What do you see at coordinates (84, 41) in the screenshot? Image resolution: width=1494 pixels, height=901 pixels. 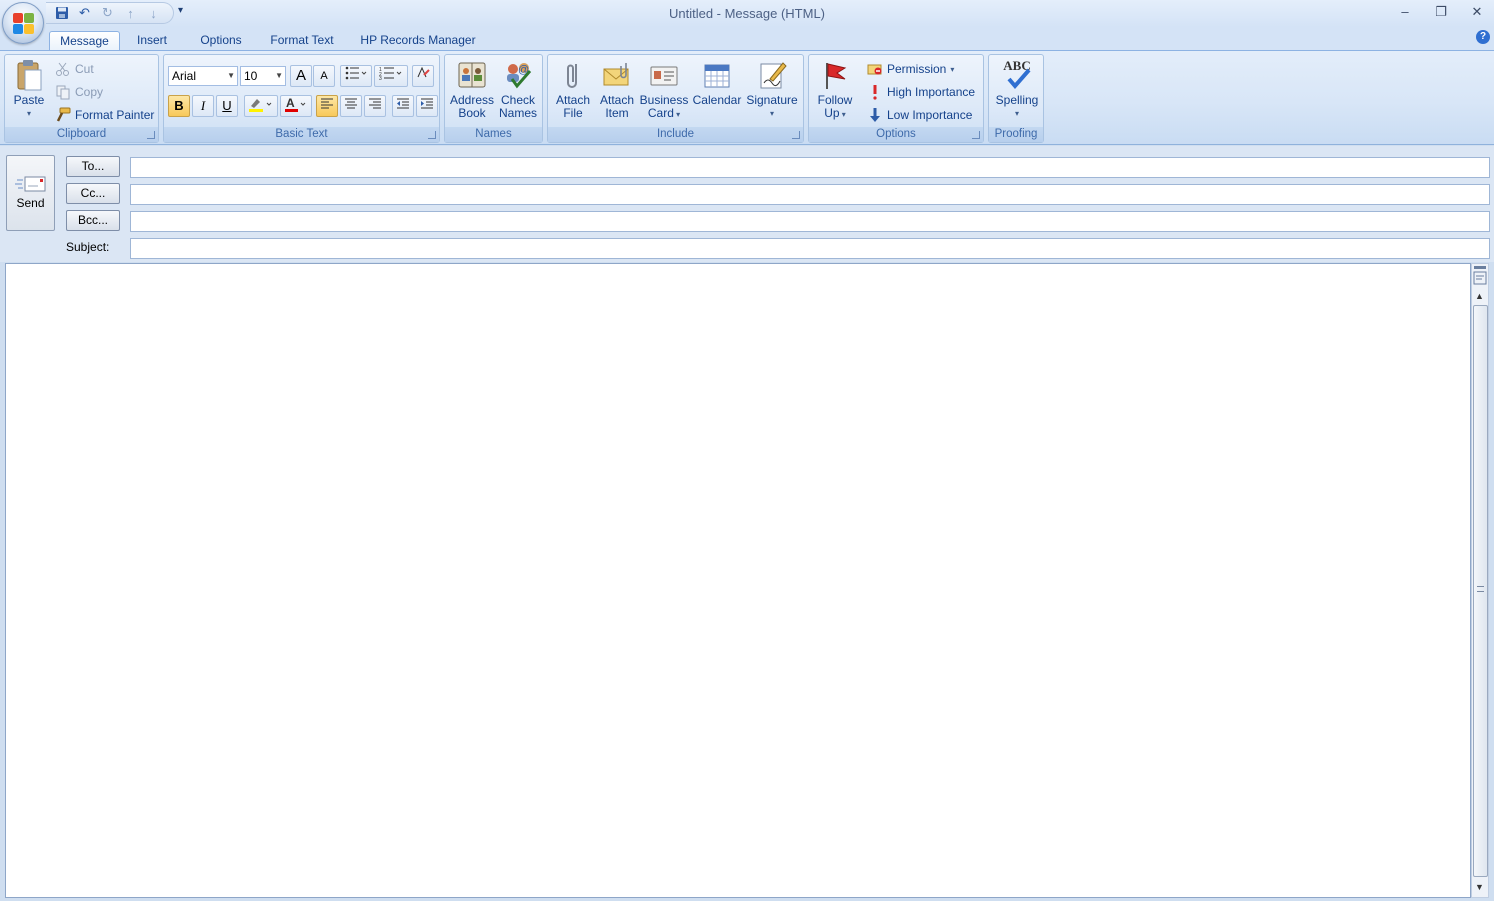 I see `tab-message: Message` at bounding box center [84, 41].